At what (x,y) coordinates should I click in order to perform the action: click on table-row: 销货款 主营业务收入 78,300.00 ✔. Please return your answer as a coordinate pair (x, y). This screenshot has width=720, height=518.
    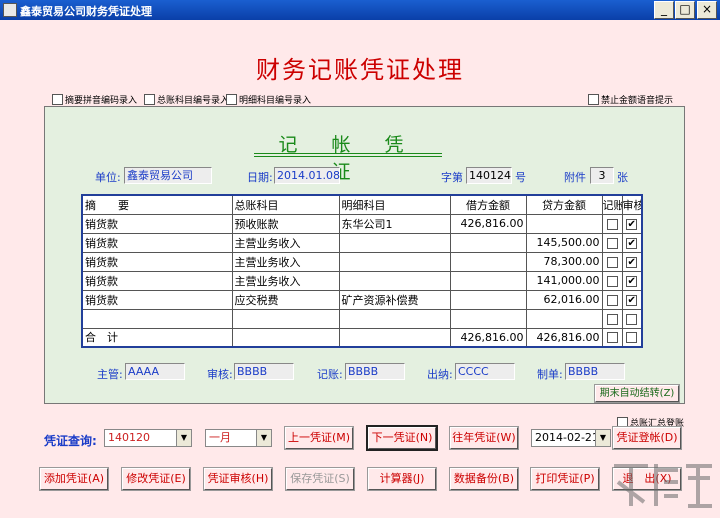
    Looking at the image, I should click on (362, 261).